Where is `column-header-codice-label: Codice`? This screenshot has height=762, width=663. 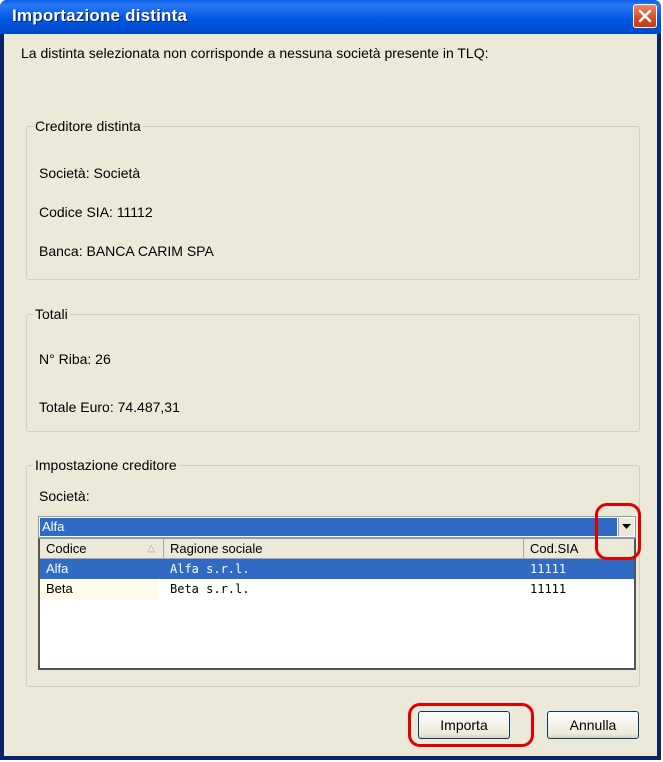
column-header-codice-label: Codice is located at coordinates (66, 548).